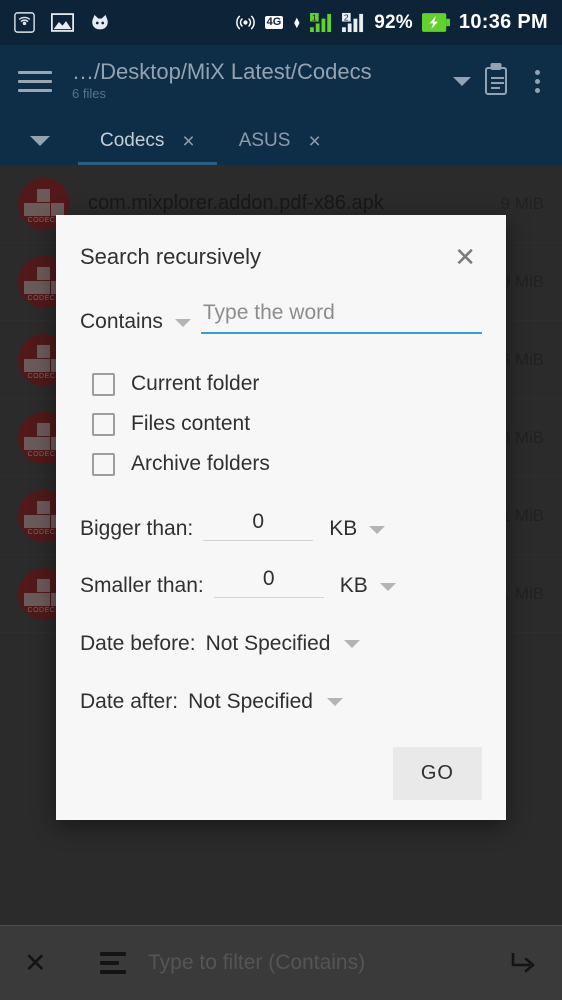 This screenshot has height=1000, width=562. What do you see at coordinates (44, 963) in the screenshot?
I see `close-filter-icon: ✕` at bounding box center [44, 963].